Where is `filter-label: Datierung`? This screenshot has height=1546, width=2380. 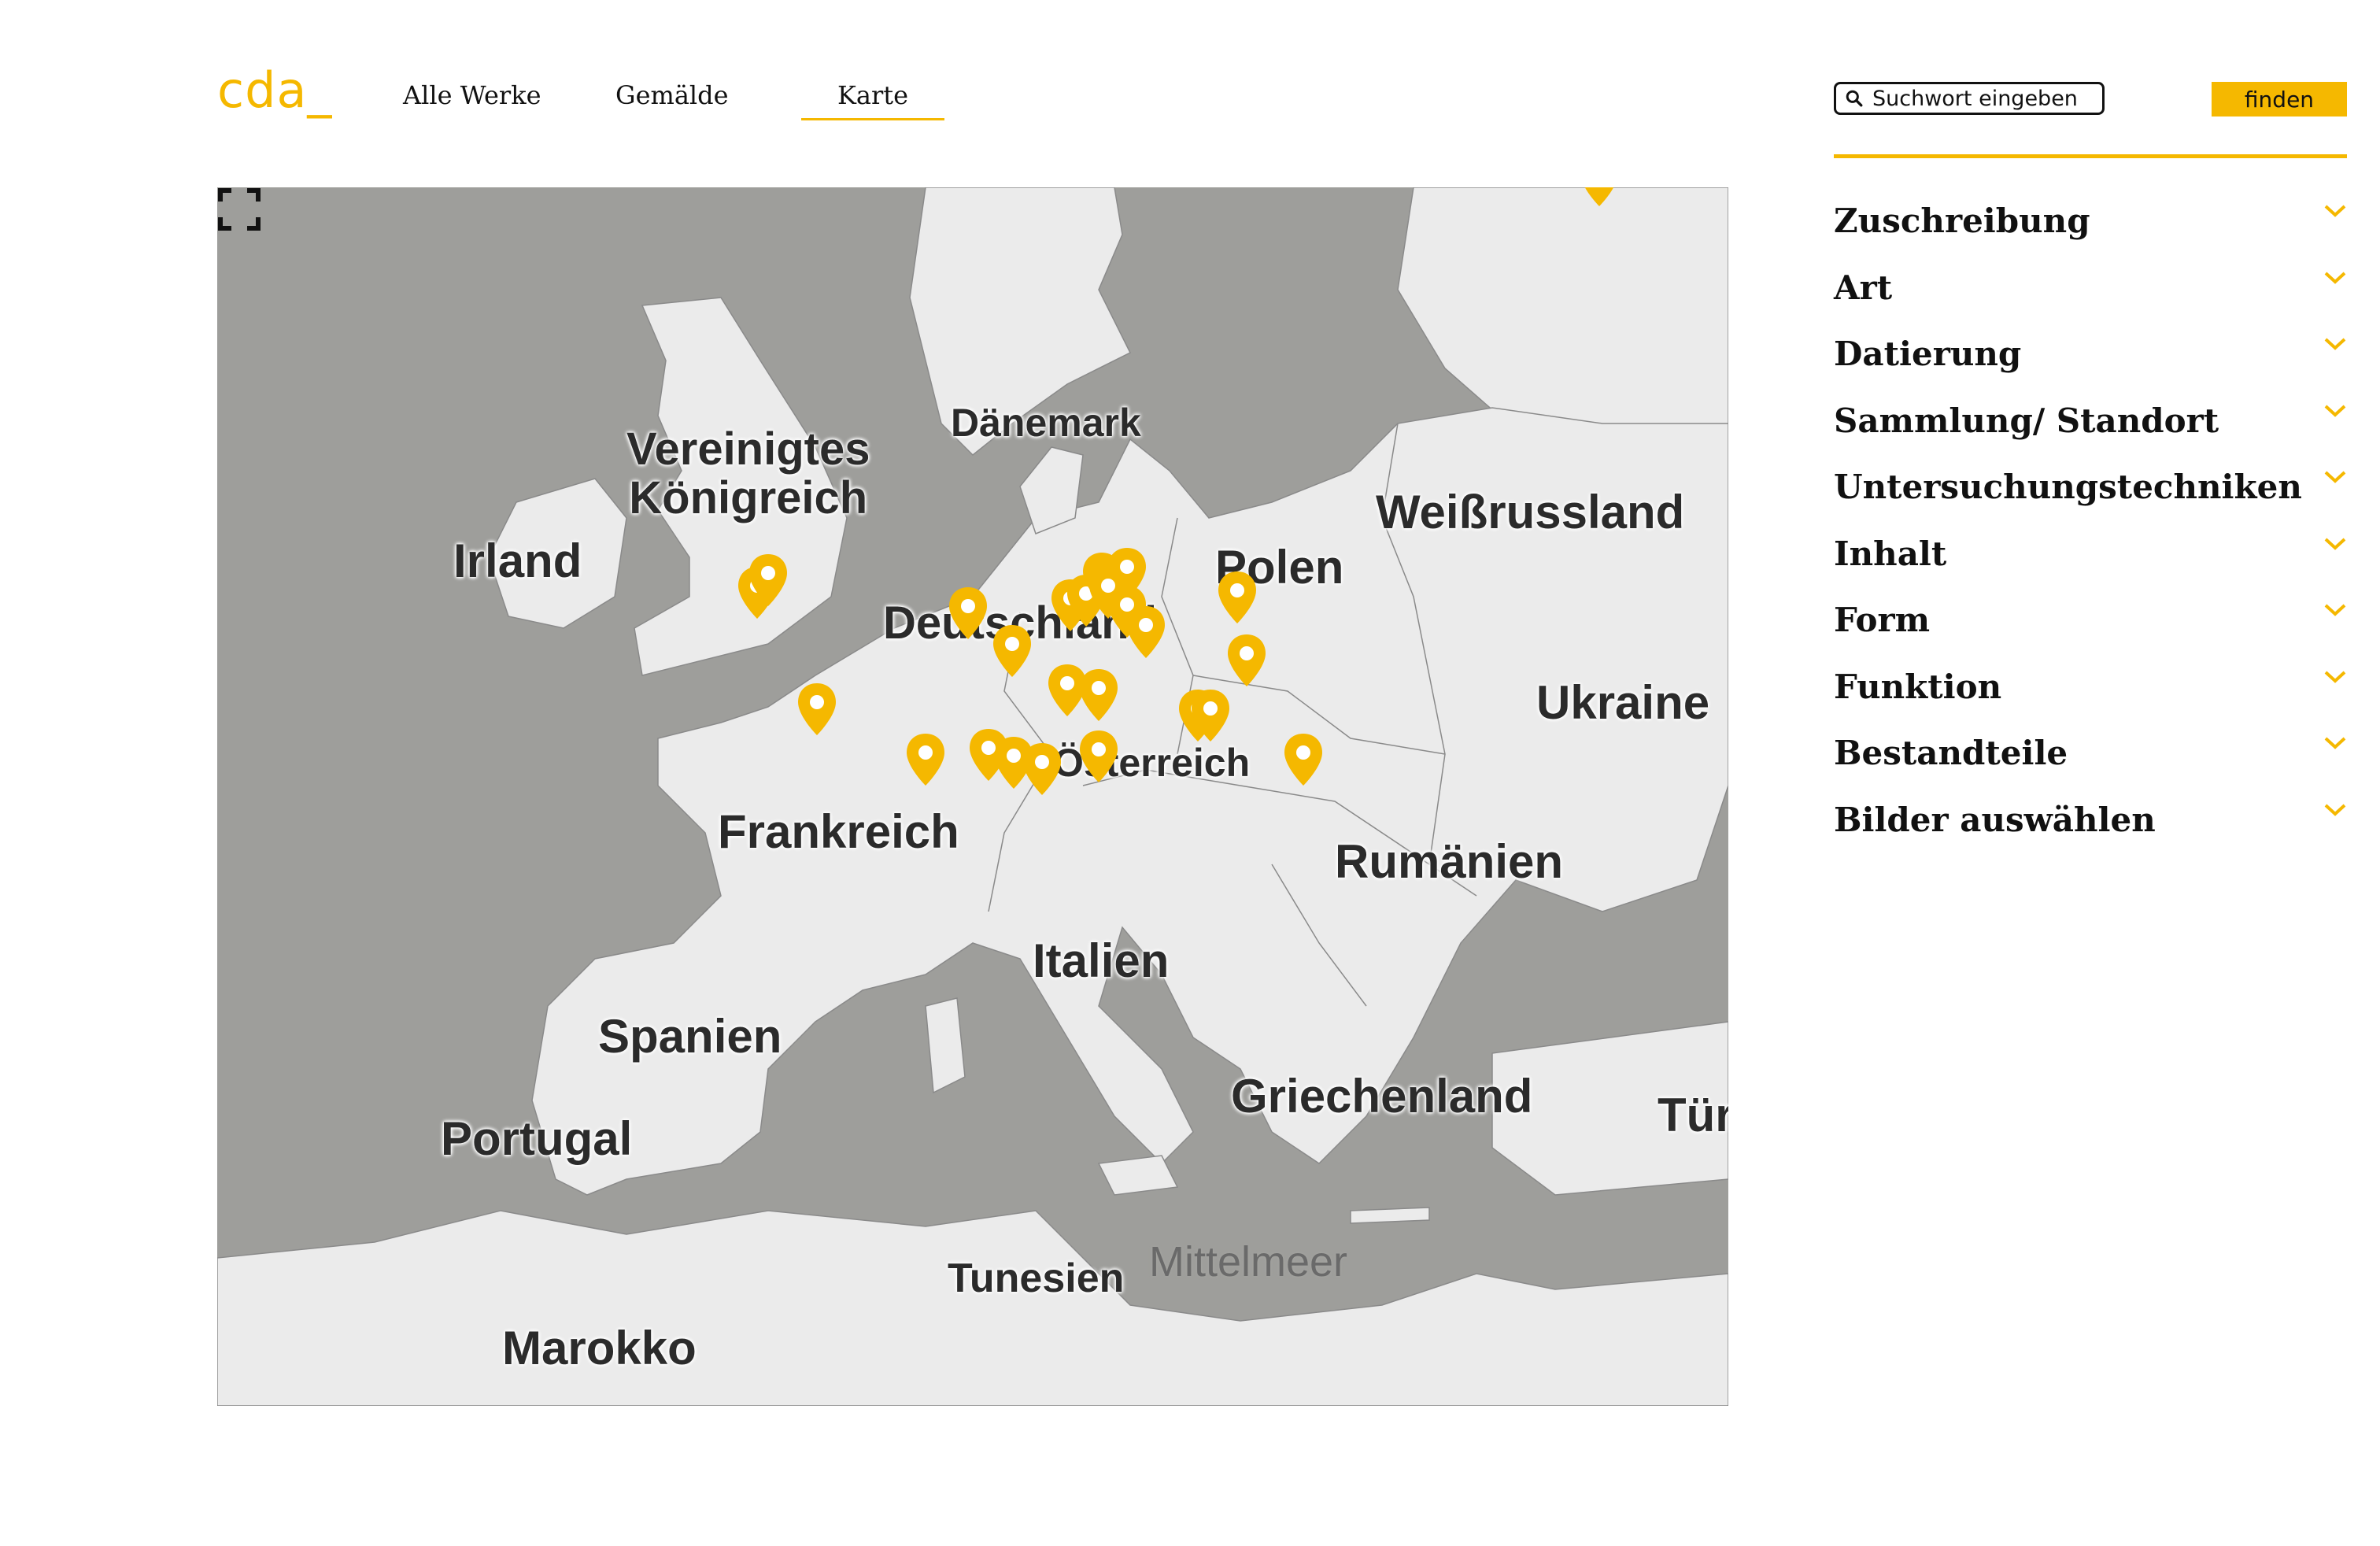 filter-label: Datierung is located at coordinates (1928, 354).